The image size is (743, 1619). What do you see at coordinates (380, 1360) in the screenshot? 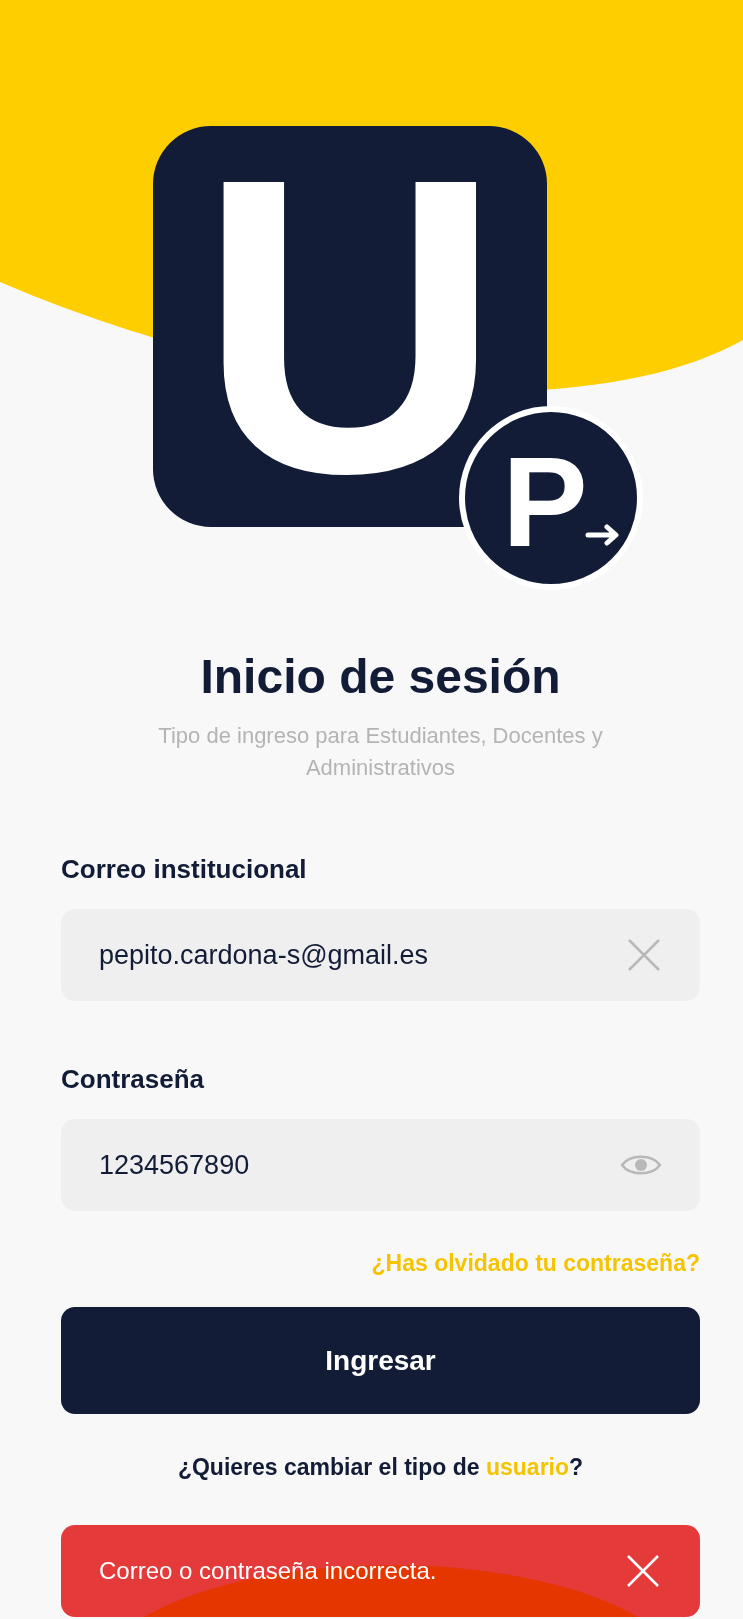
I see `login-button: Ingresar` at bounding box center [380, 1360].